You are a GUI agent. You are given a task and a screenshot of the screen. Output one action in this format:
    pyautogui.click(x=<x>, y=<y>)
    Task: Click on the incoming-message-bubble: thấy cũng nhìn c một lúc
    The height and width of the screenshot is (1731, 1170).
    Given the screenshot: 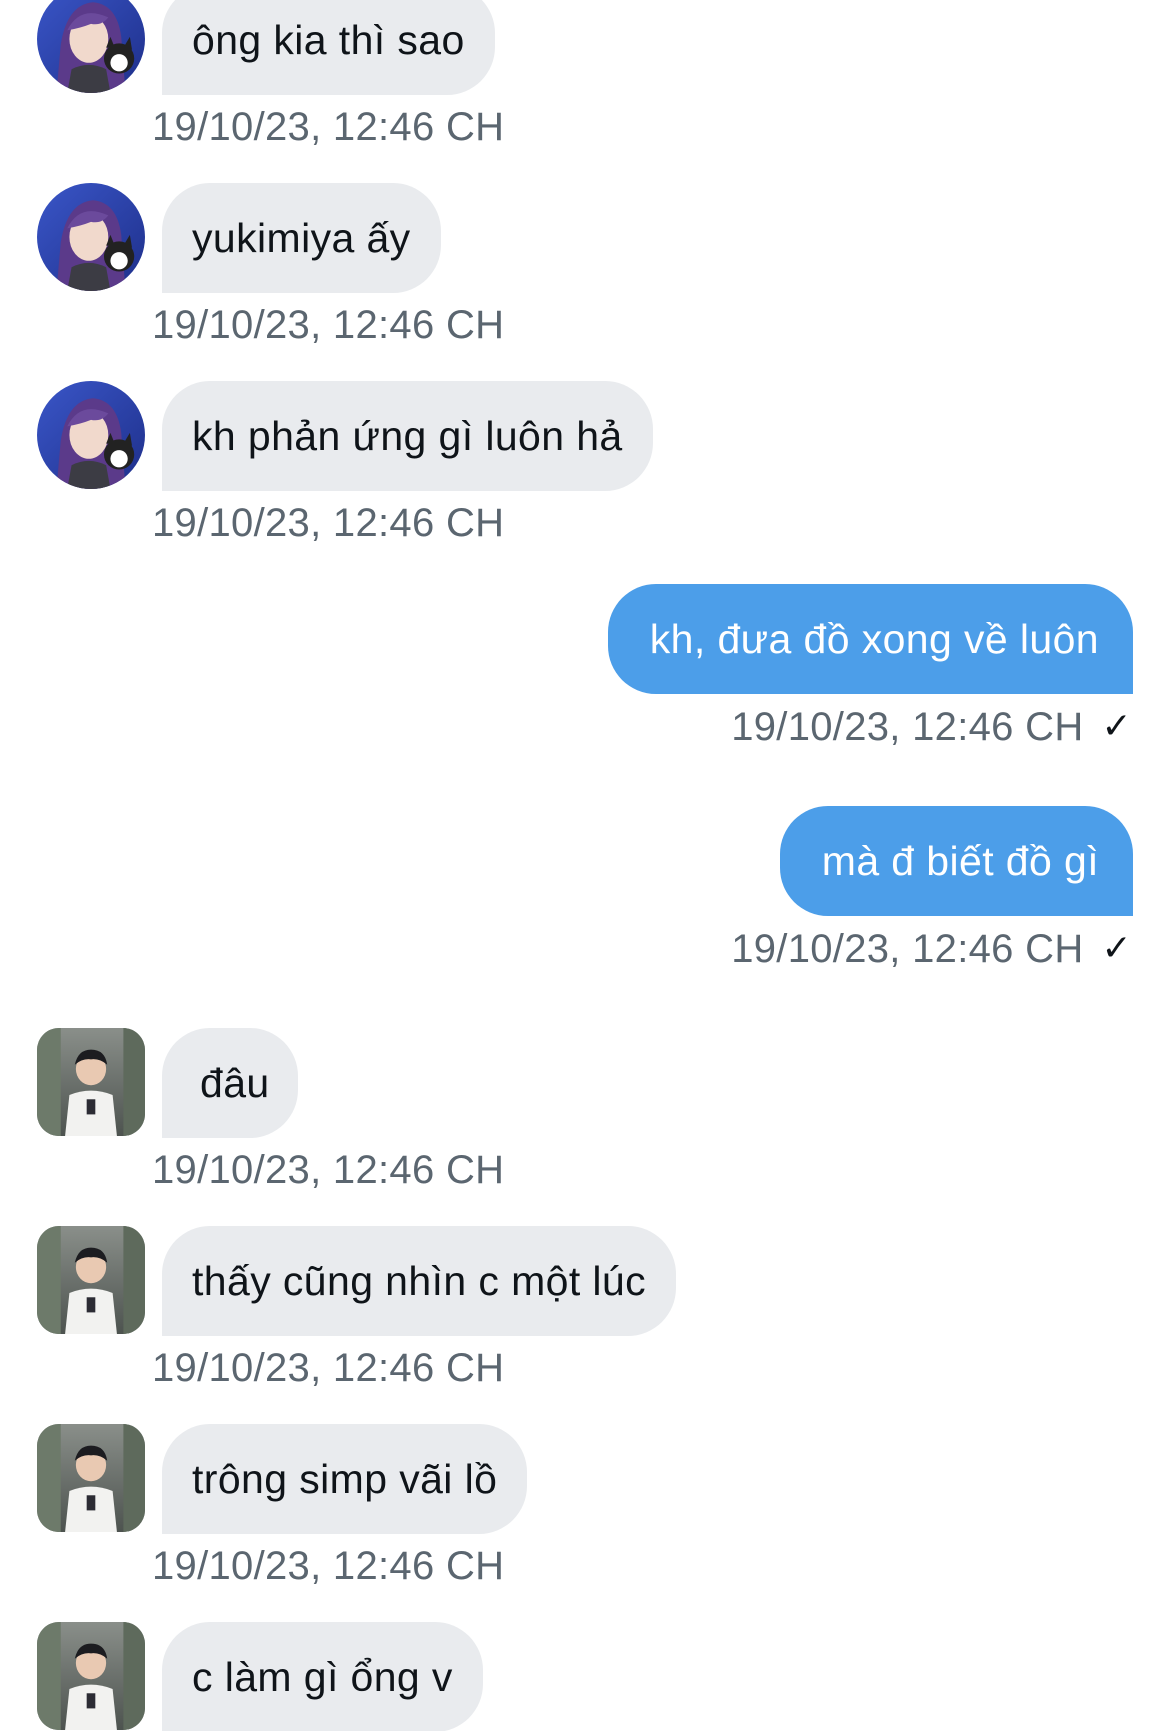 What is the action you would take?
    pyautogui.click(x=419, y=1281)
    